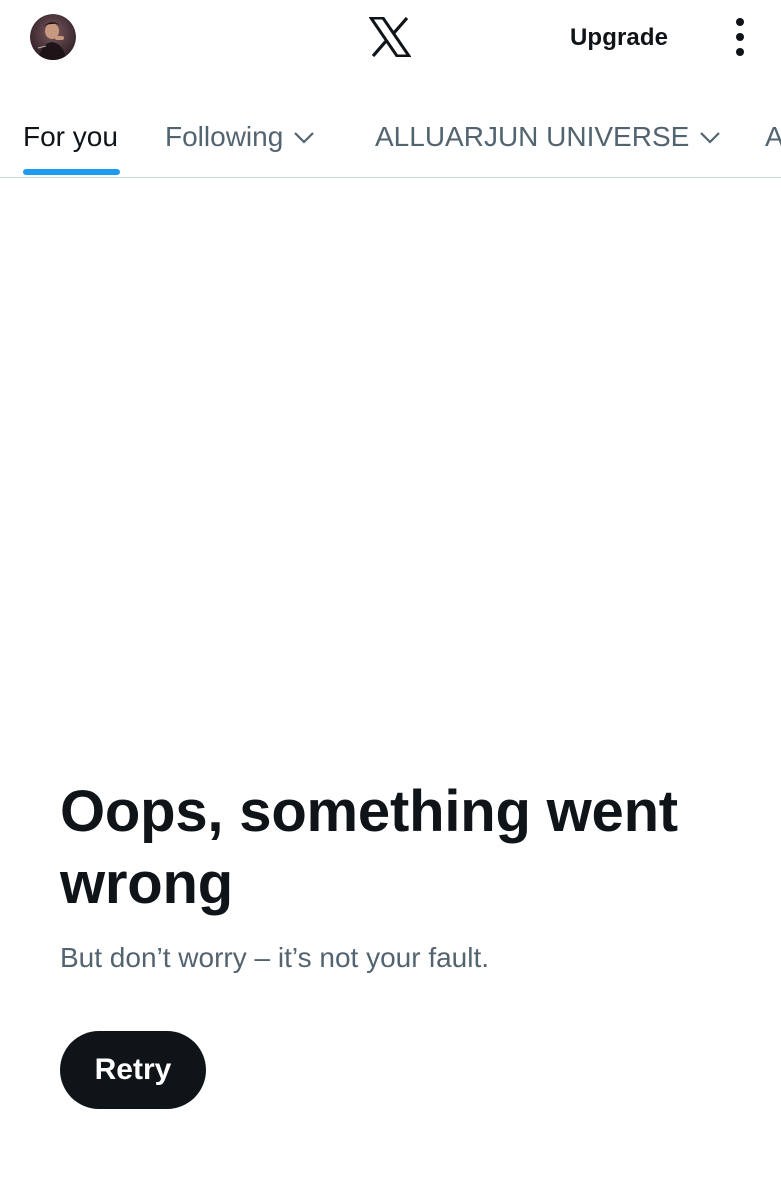  I want to click on tab-label: For you, so click(70, 136).